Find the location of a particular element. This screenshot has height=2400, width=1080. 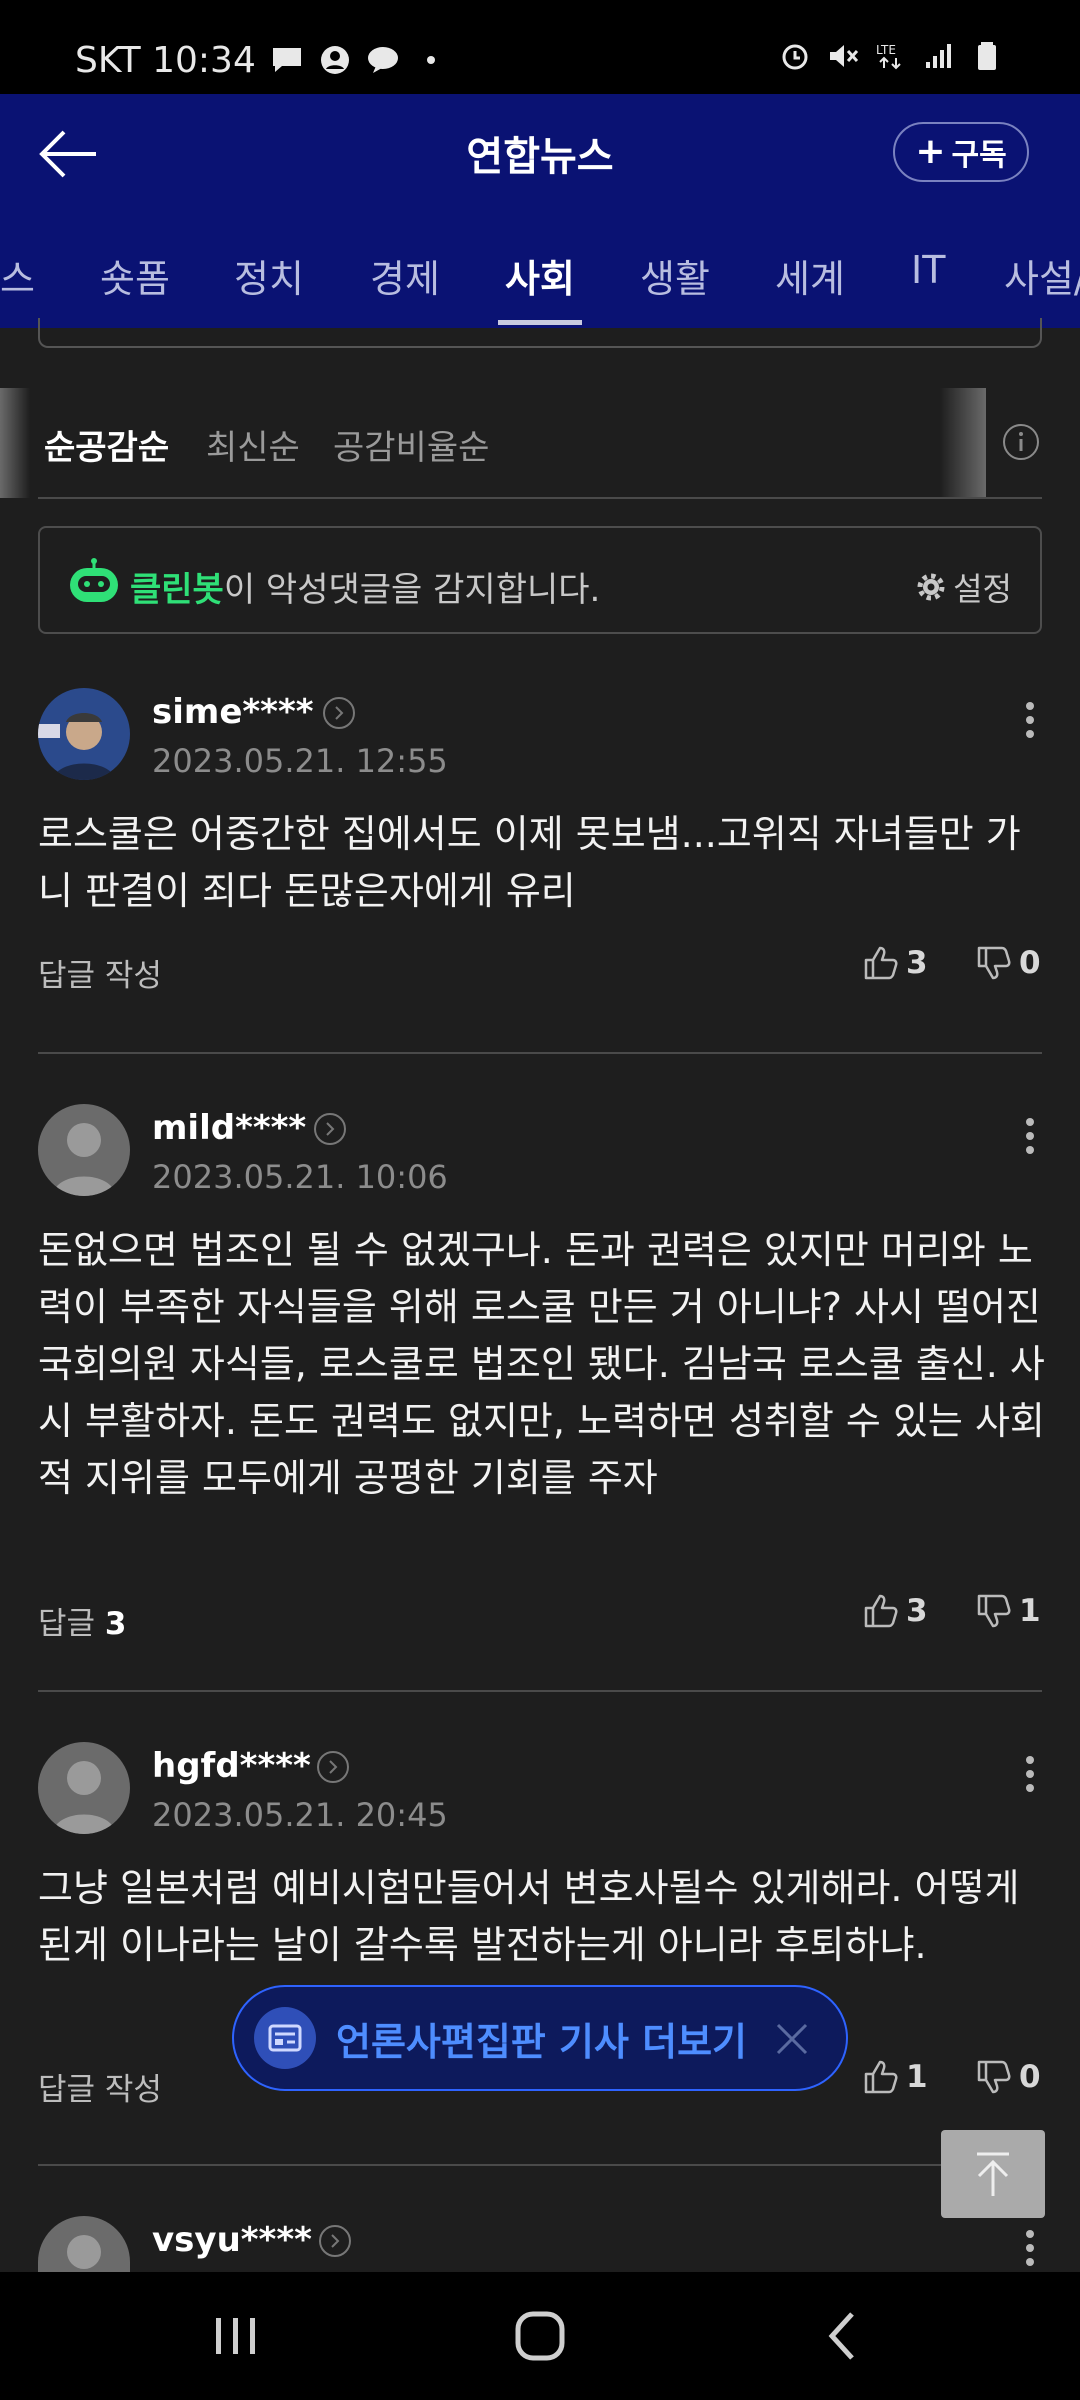

tab-life: 생활 is located at coordinates (675, 275).